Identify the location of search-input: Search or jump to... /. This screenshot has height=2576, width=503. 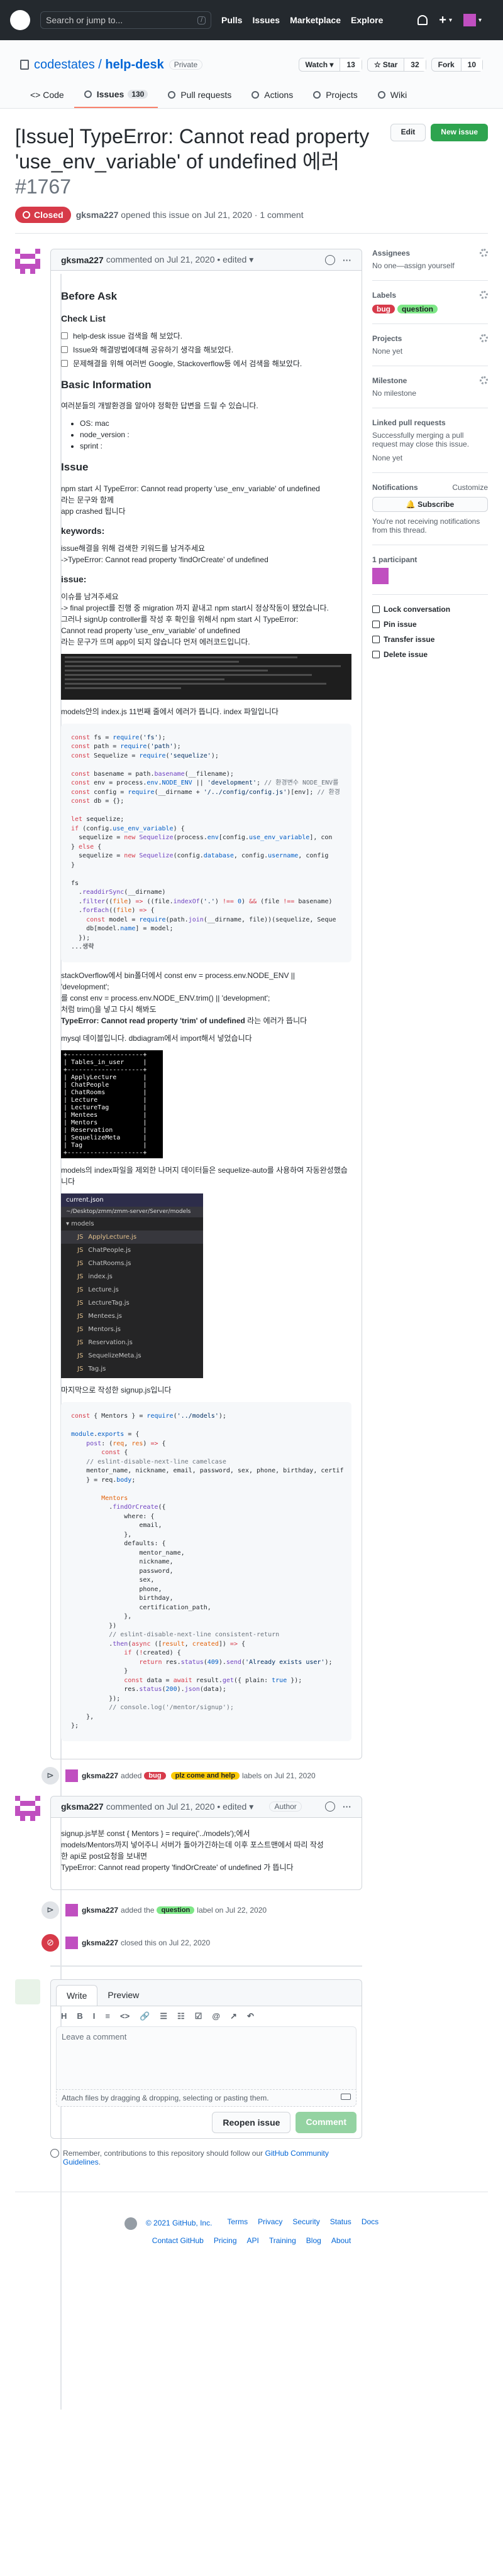
(126, 20).